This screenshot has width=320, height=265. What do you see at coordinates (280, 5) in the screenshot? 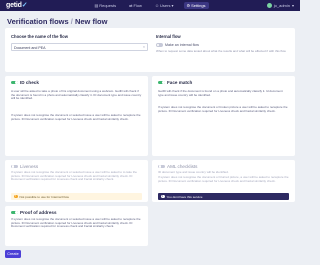
I see `user-menu: jo_admin ▾` at bounding box center [280, 5].